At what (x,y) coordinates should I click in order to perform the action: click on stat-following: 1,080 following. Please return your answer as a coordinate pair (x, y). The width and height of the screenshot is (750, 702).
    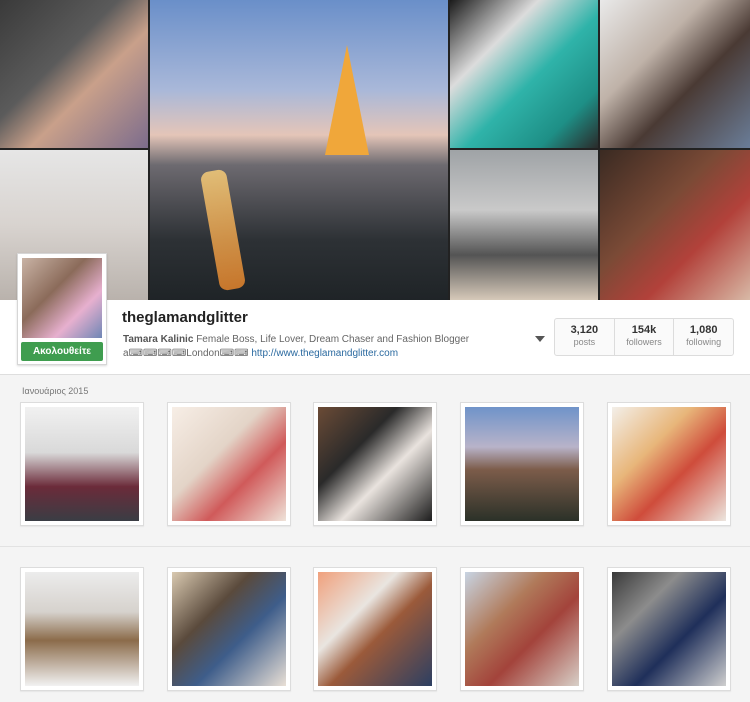
    Looking at the image, I should click on (703, 337).